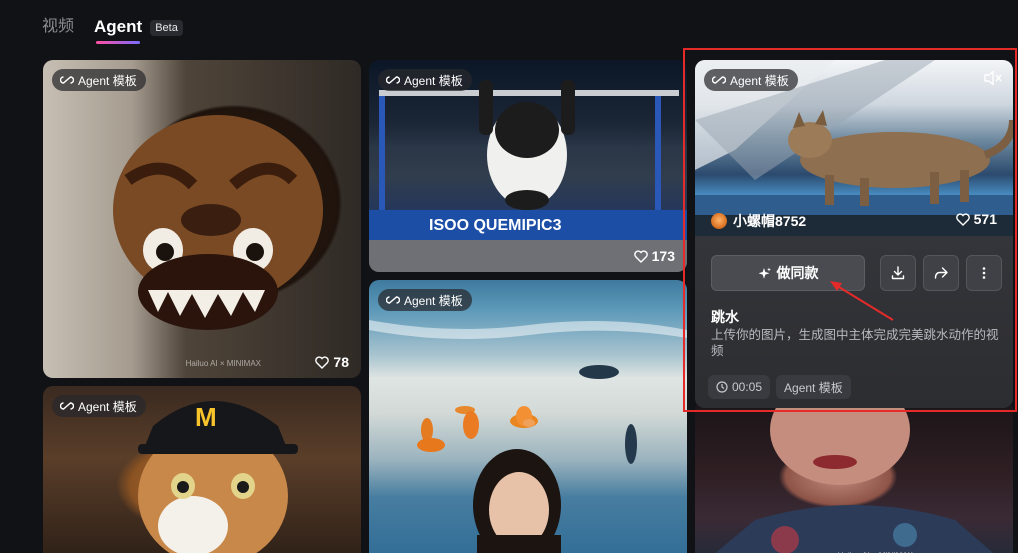 Image resolution: width=1018 pixels, height=553 pixels. Describe the element at coordinates (332, 362) in the screenshot. I see `like-count: 78` at that location.